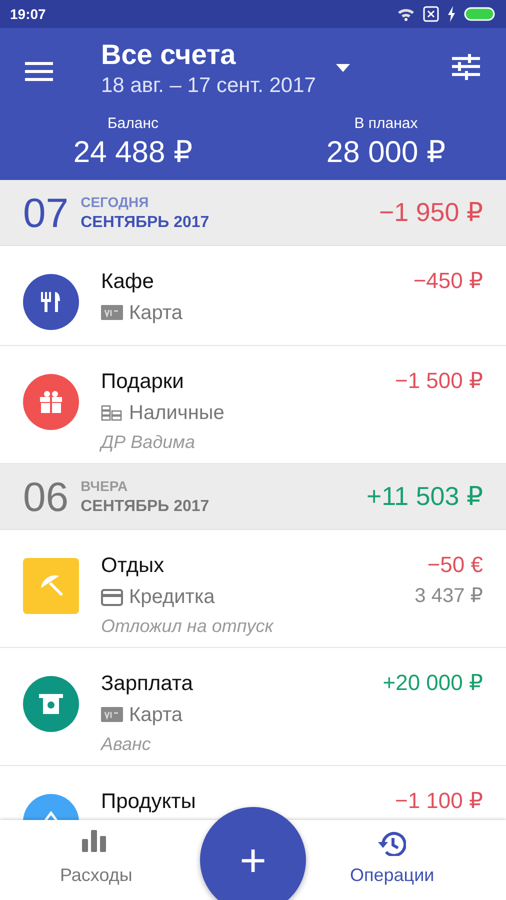 This screenshot has width=506, height=900. Describe the element at coordinates (431, 14) in the screenshot. I see `sim-card-icon` at that location.